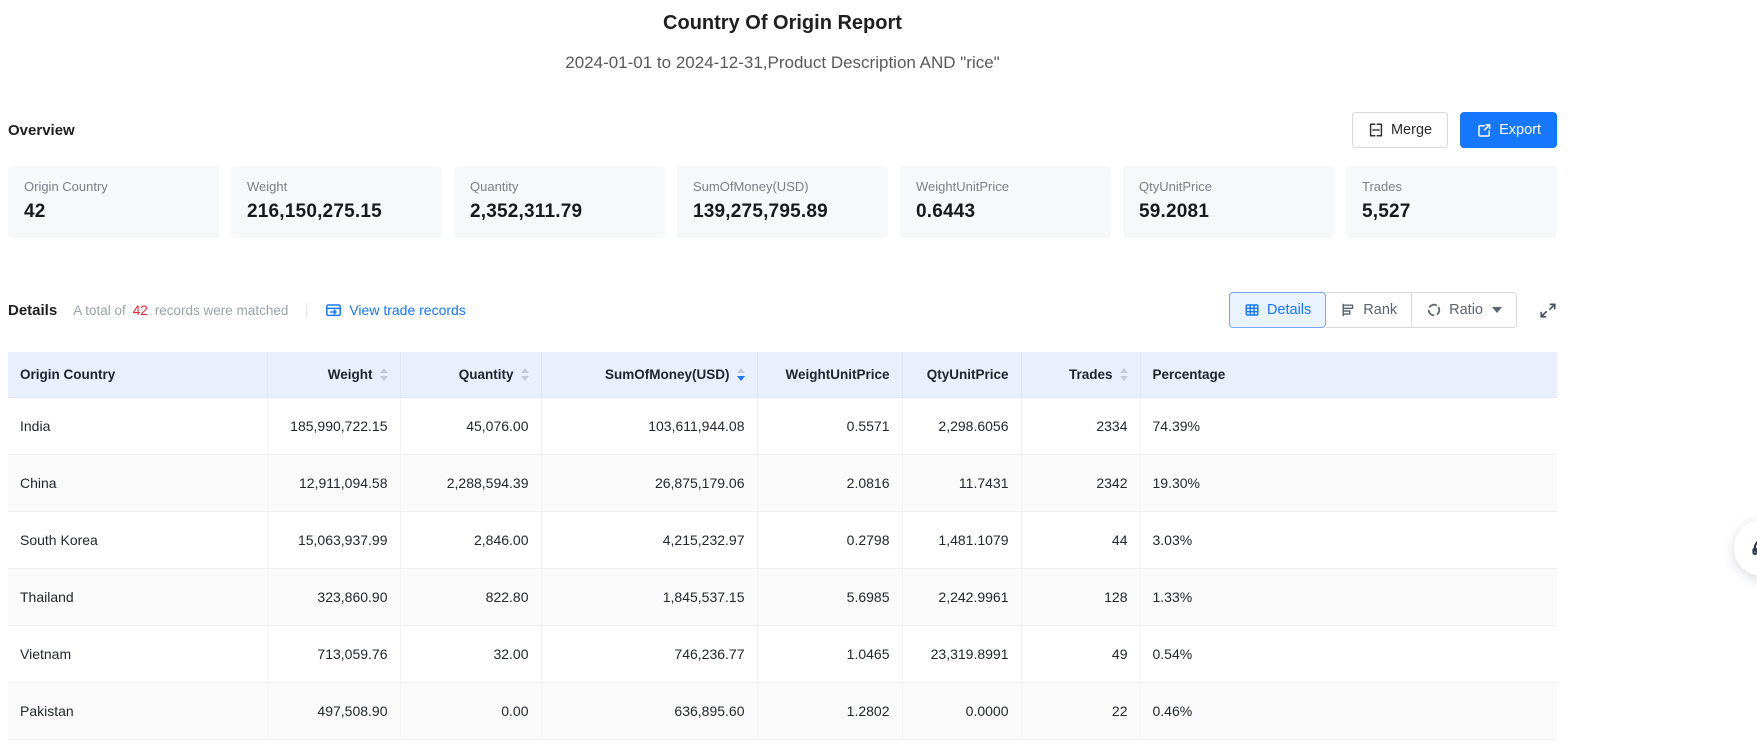  I want to click on cell-weight: 497,508.90, so click(334, 711).